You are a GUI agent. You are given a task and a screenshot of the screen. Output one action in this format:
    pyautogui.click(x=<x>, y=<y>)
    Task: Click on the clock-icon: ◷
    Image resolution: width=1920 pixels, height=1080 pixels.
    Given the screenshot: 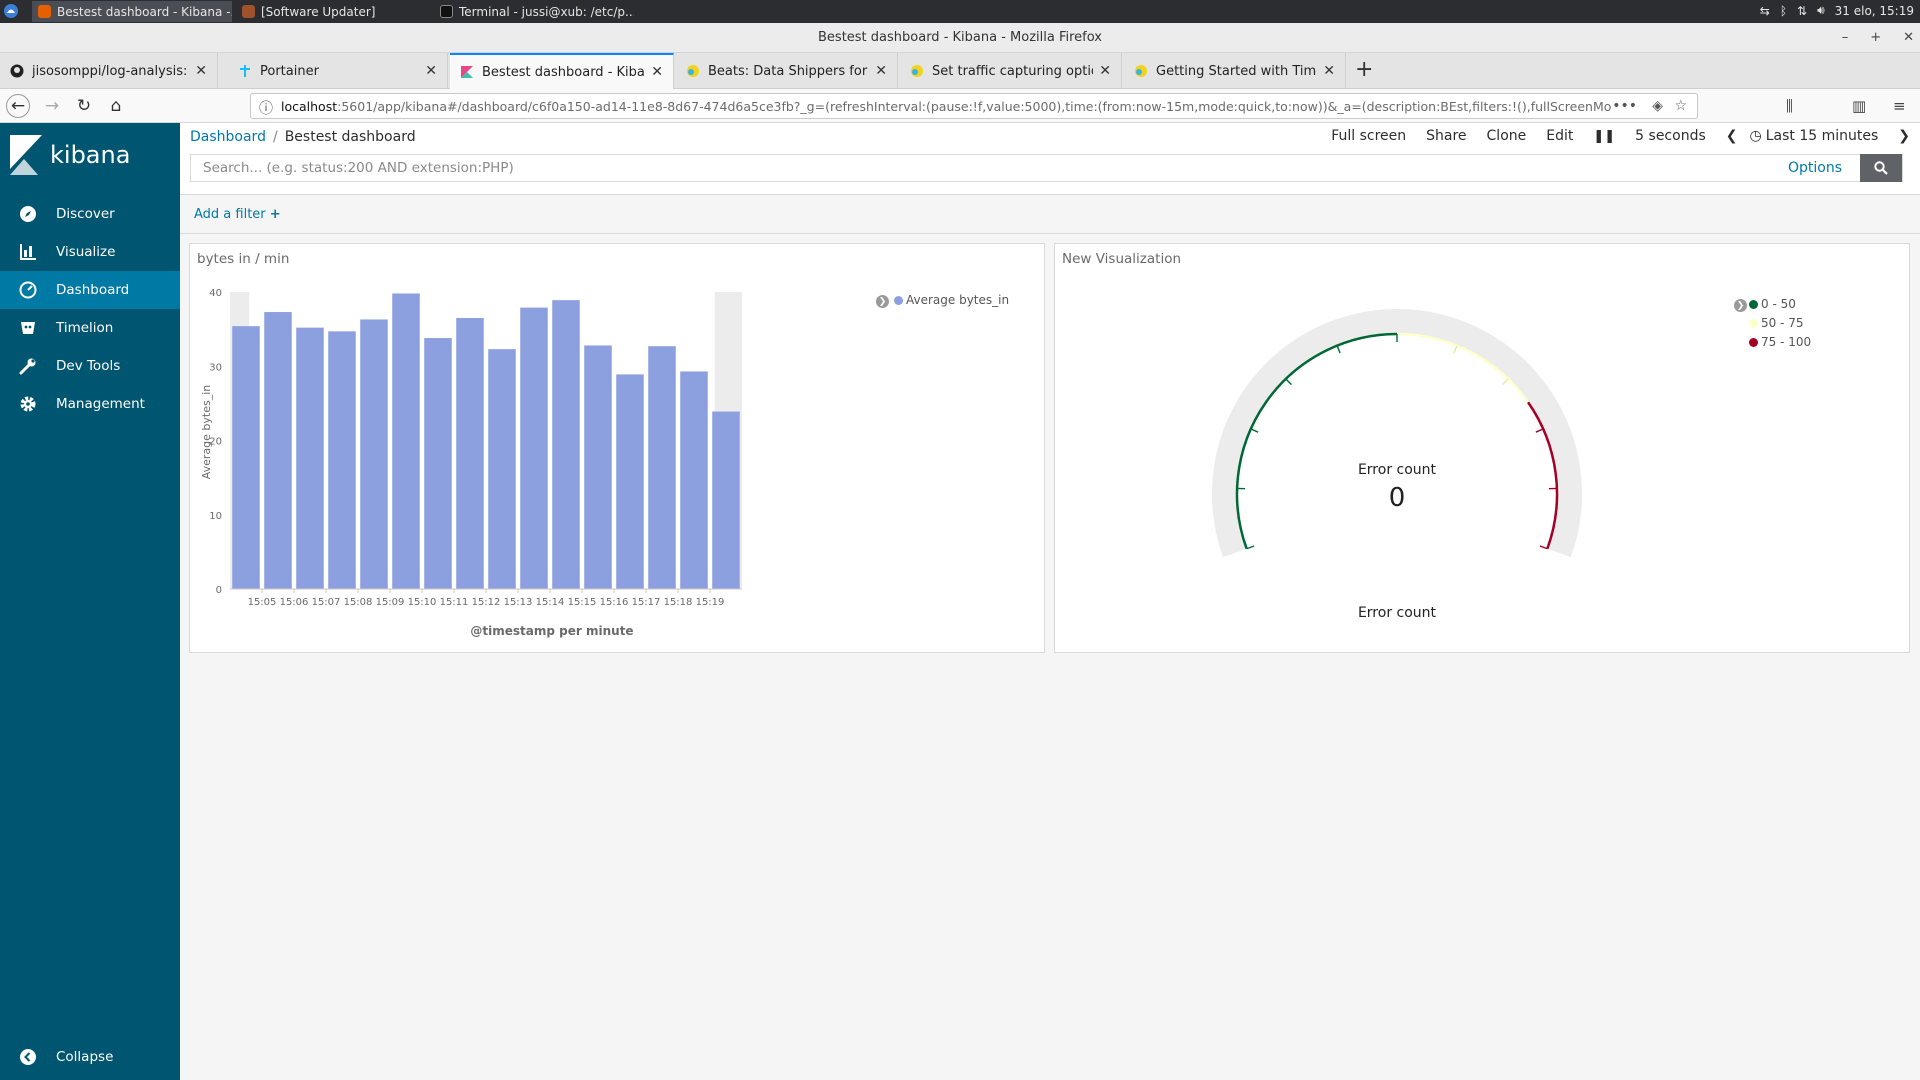 What is the action you would take?
    pyautogui.click(x=1755, y=136)
    